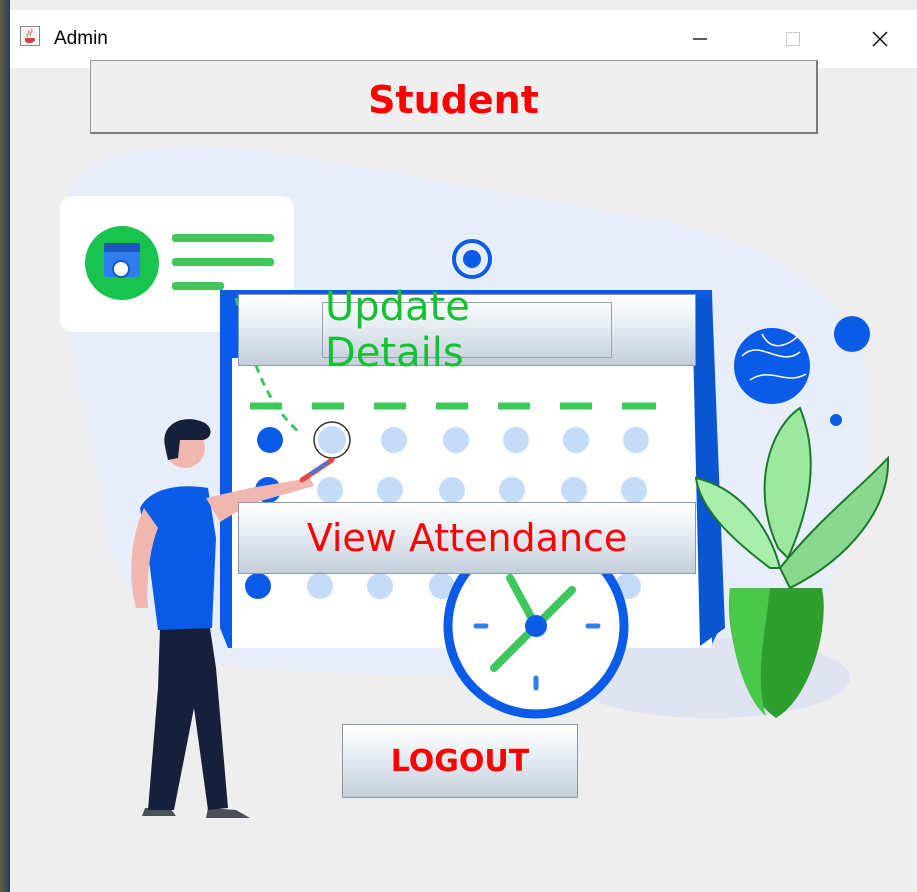  I want to click on logout-button: LOGOUT, so click(460, 761).